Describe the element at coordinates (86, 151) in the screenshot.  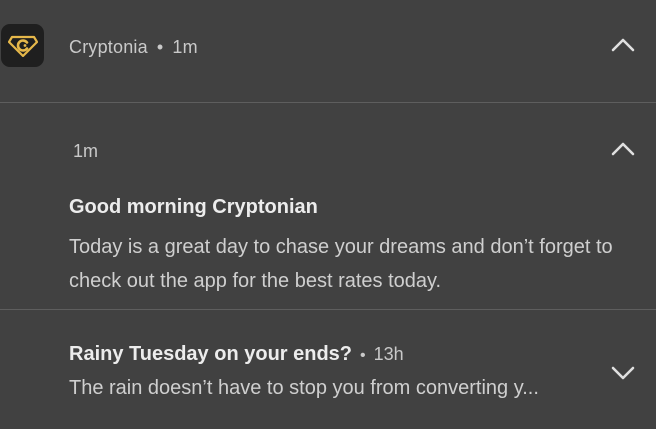
I see `notification-time: 1m` at that location.